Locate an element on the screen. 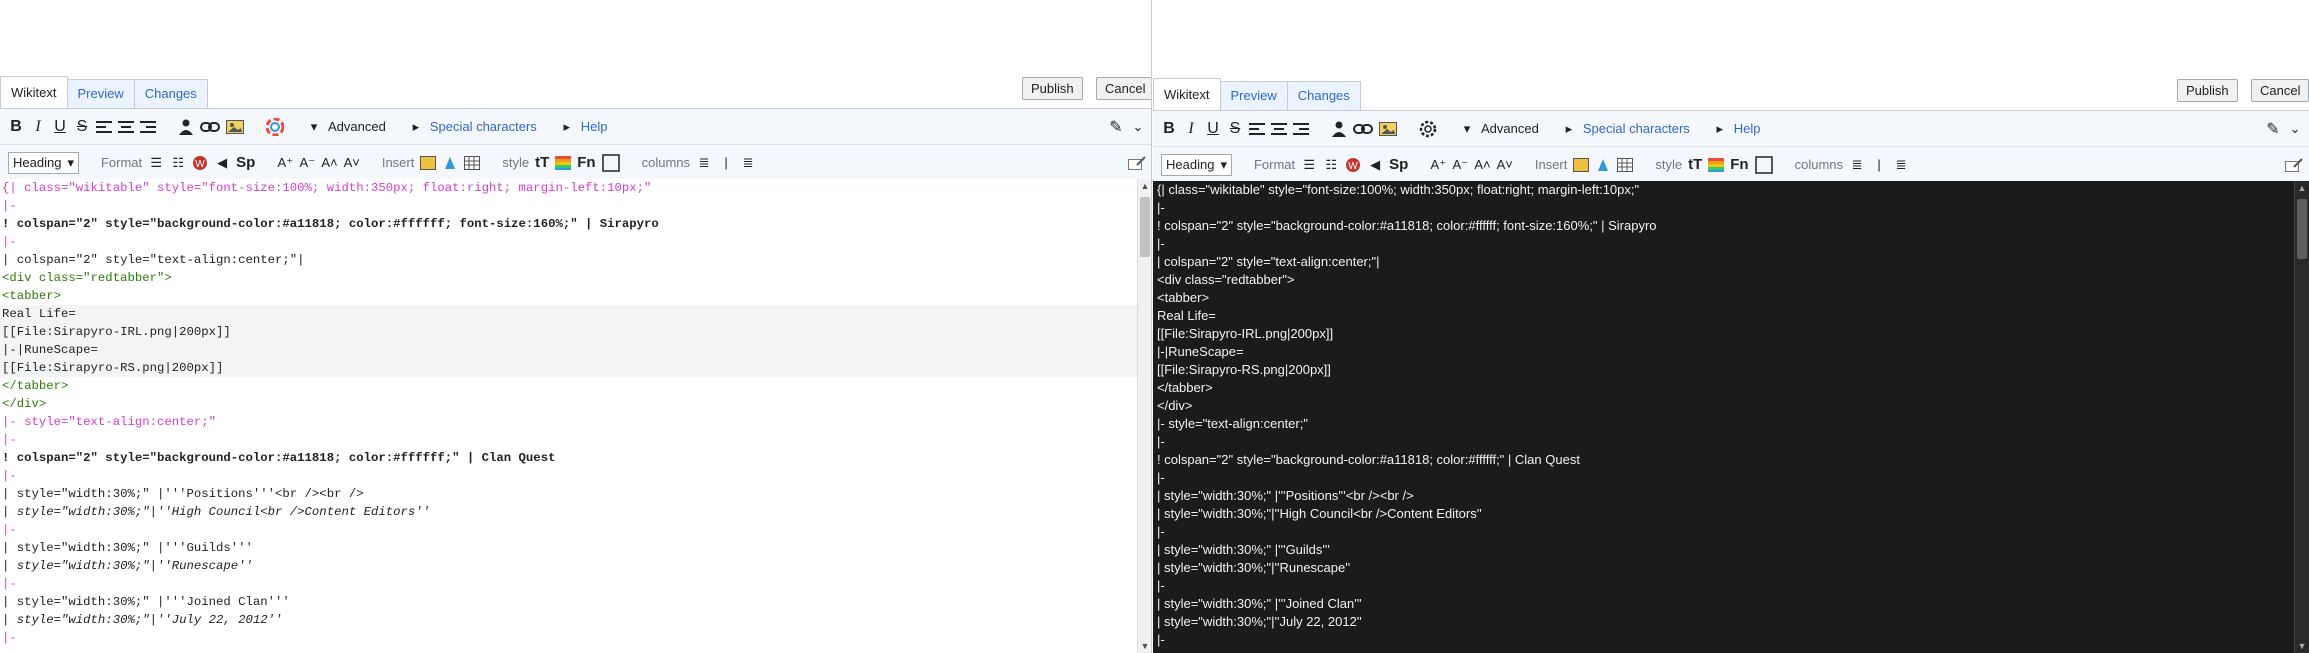 This screenshot has width=2309, height=653. gear-icon is located at coordinates (1428, 129).